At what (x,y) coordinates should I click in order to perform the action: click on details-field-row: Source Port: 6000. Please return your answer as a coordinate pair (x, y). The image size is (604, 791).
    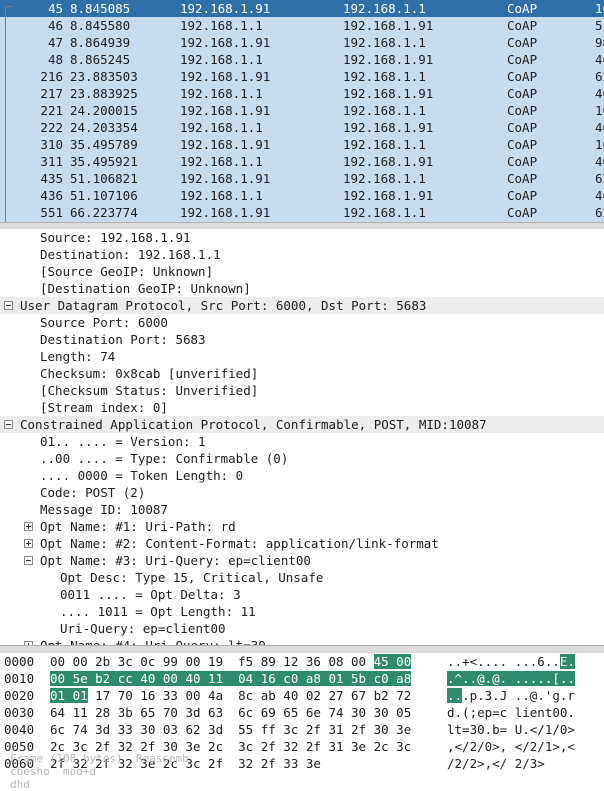
    Looking at the image, I should click on (302, 322).